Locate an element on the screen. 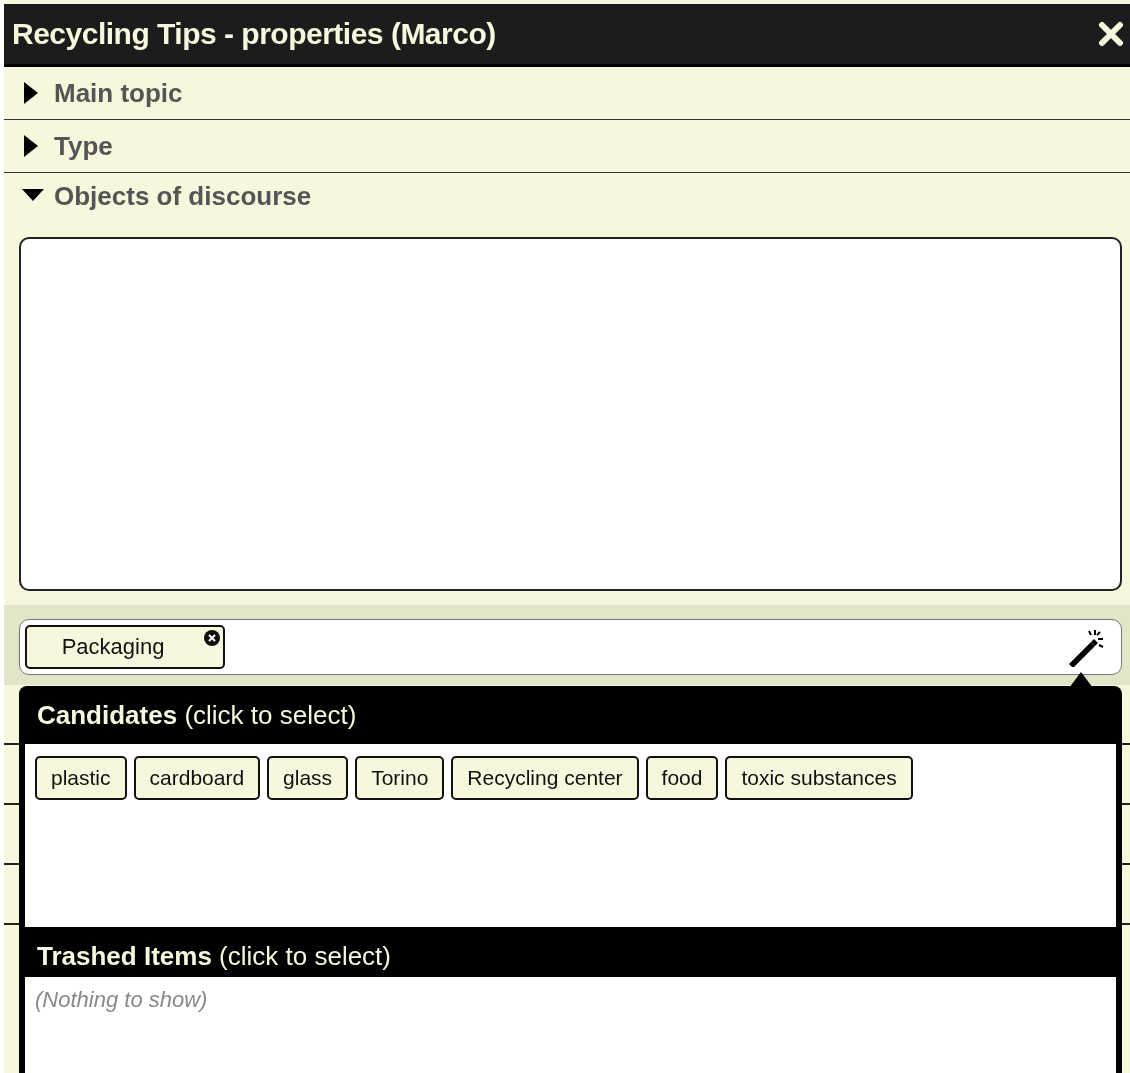  section-header: Type is located at coordinates (567, 146).